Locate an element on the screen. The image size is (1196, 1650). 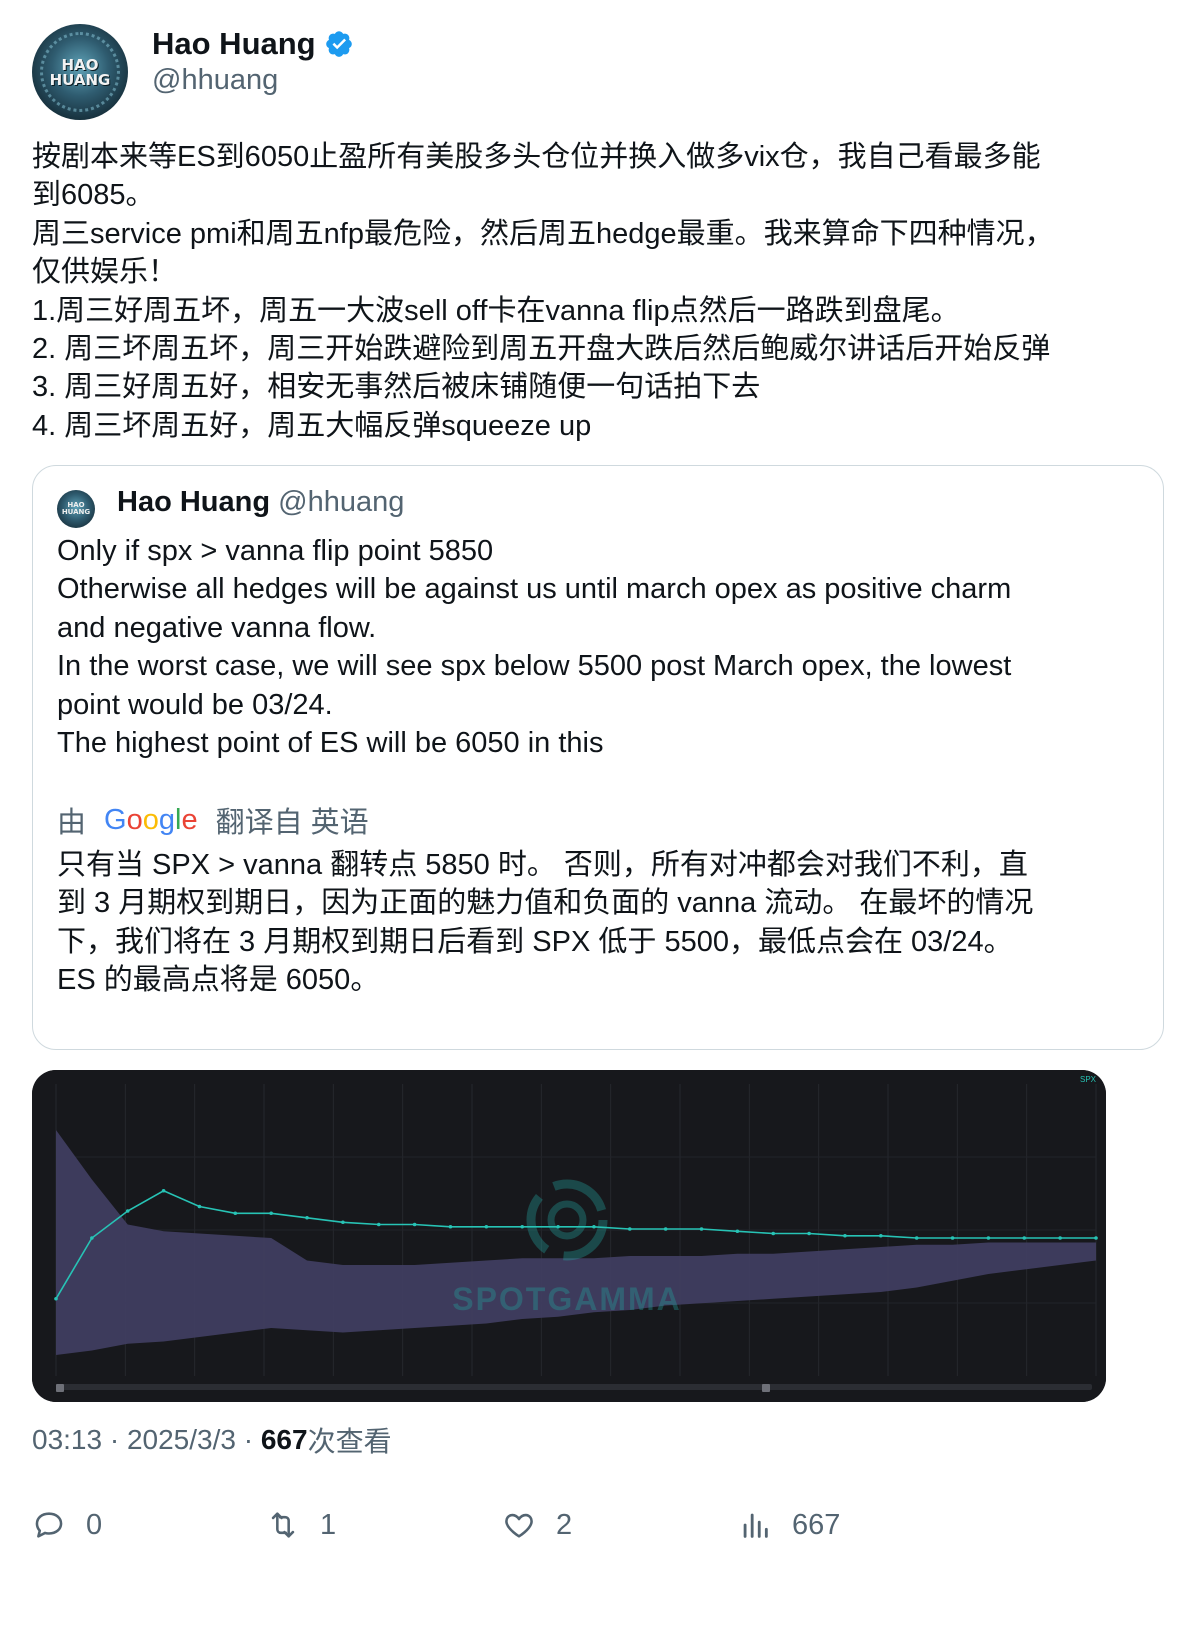
tweet-date: 2025/3/3 is located at coordinates (181, 1440).